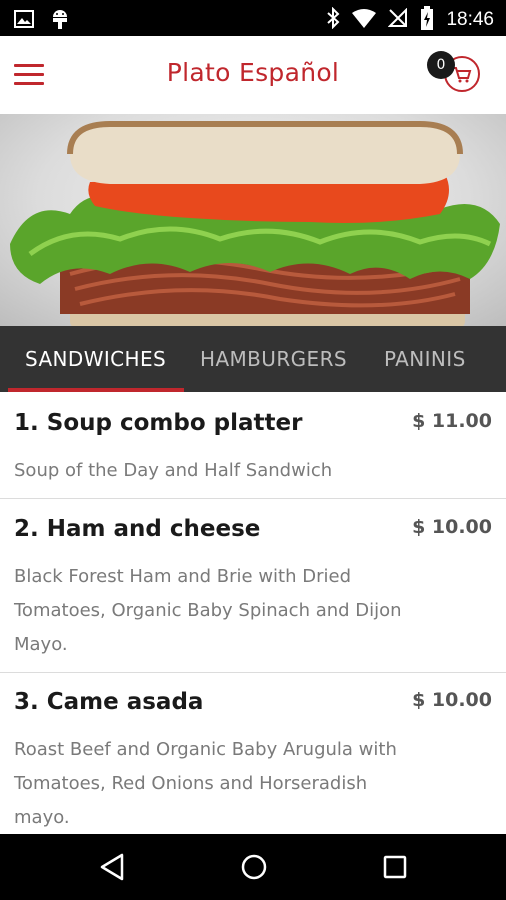 Image resolution: width=506 pixels, height=900 pixels. What do you see at coordinates (441, 65) in the screenshot?
I see `cart-count-badge: 0` at bounding box center [441, 65].